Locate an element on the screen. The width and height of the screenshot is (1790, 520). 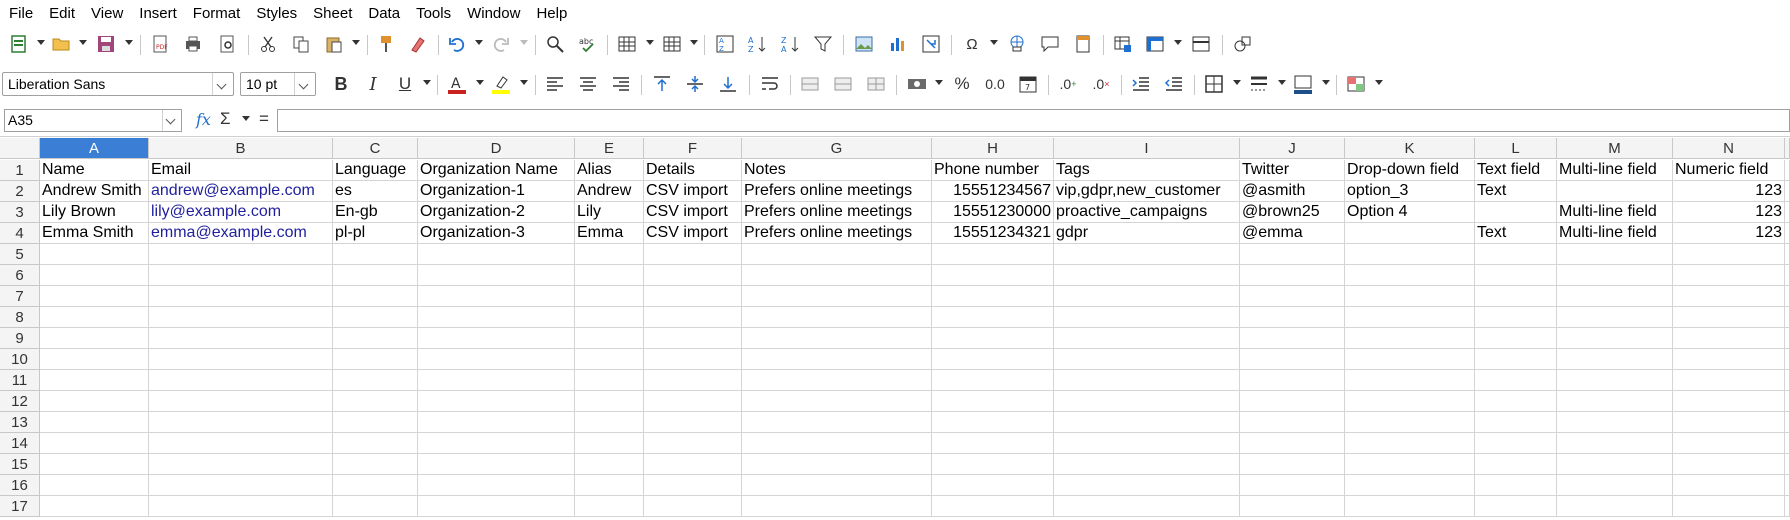
cell: @emma is located at coordinates (1292, 233).